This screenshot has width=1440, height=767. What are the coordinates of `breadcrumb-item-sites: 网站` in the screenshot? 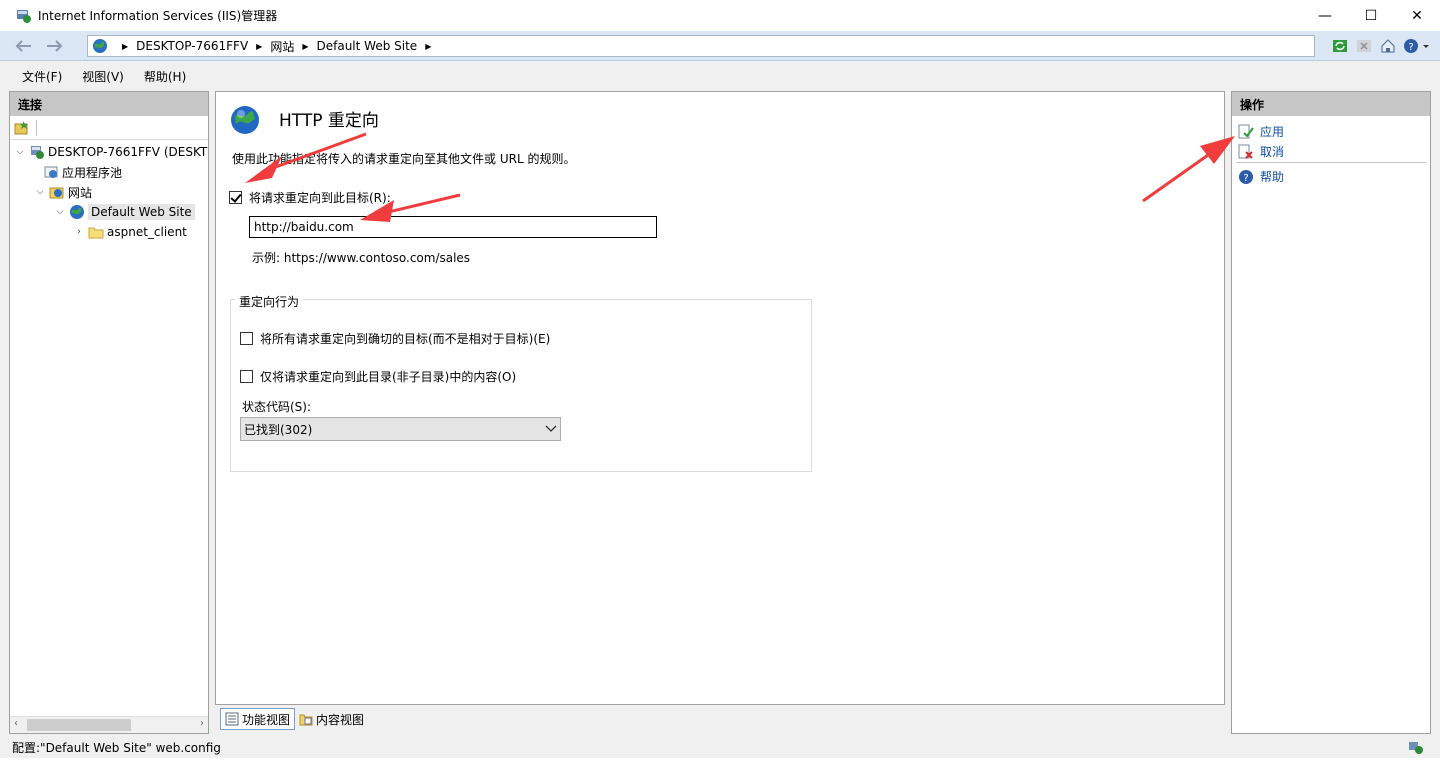 It's located at (282, 46).